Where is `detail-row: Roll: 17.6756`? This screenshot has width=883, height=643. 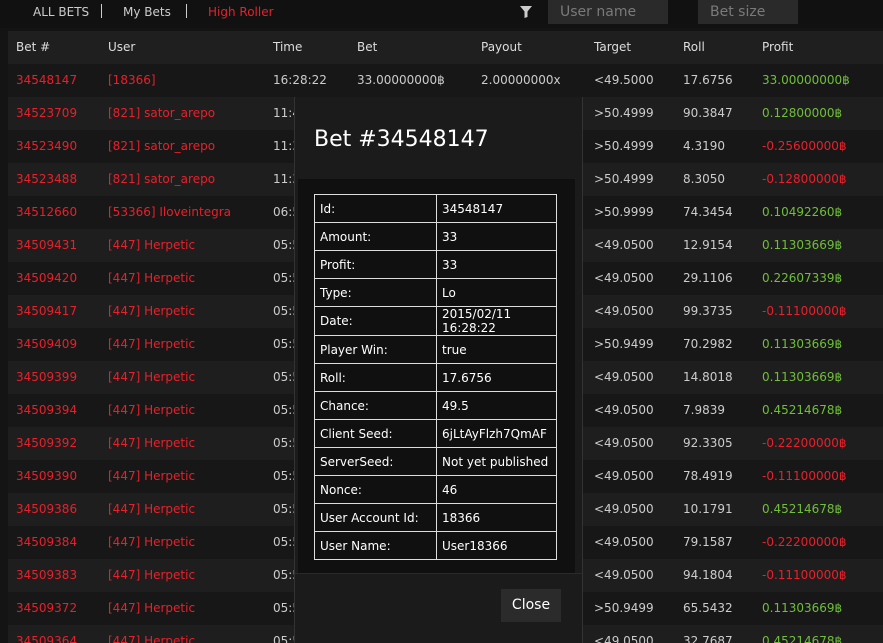
detail-row: Roll: 17.6756 is located at coordinates (435, 377).